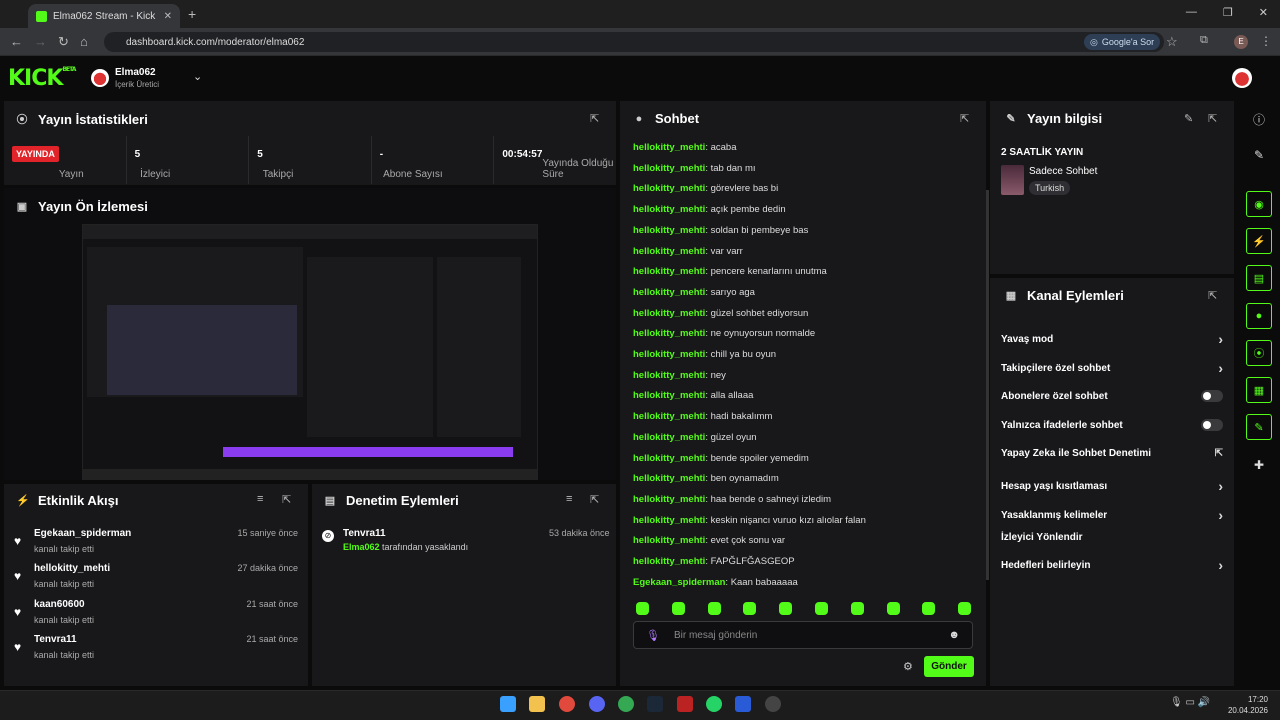 The image size is (1280, 720). I want to click on channel-action-item: Yavaş mod ›, so click(1112, 339).